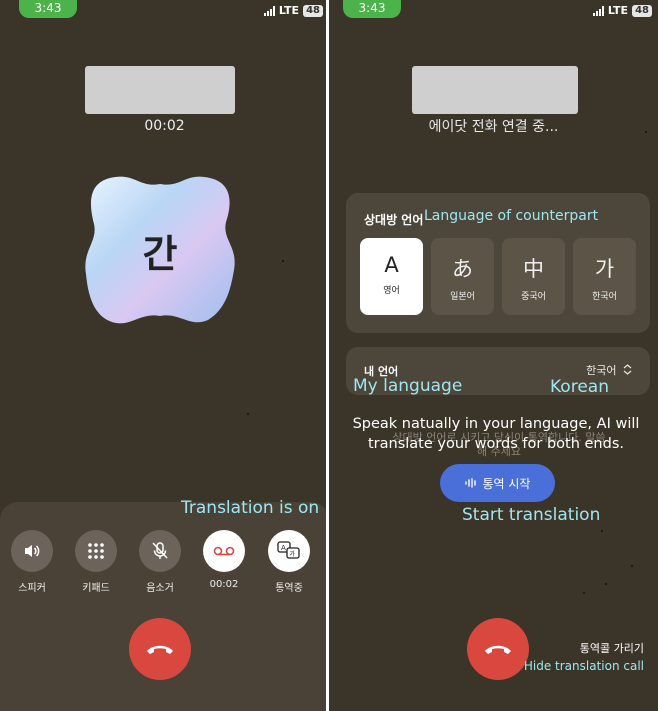  I want to click on translate-button: A 가 통역중, so click(289, 562).